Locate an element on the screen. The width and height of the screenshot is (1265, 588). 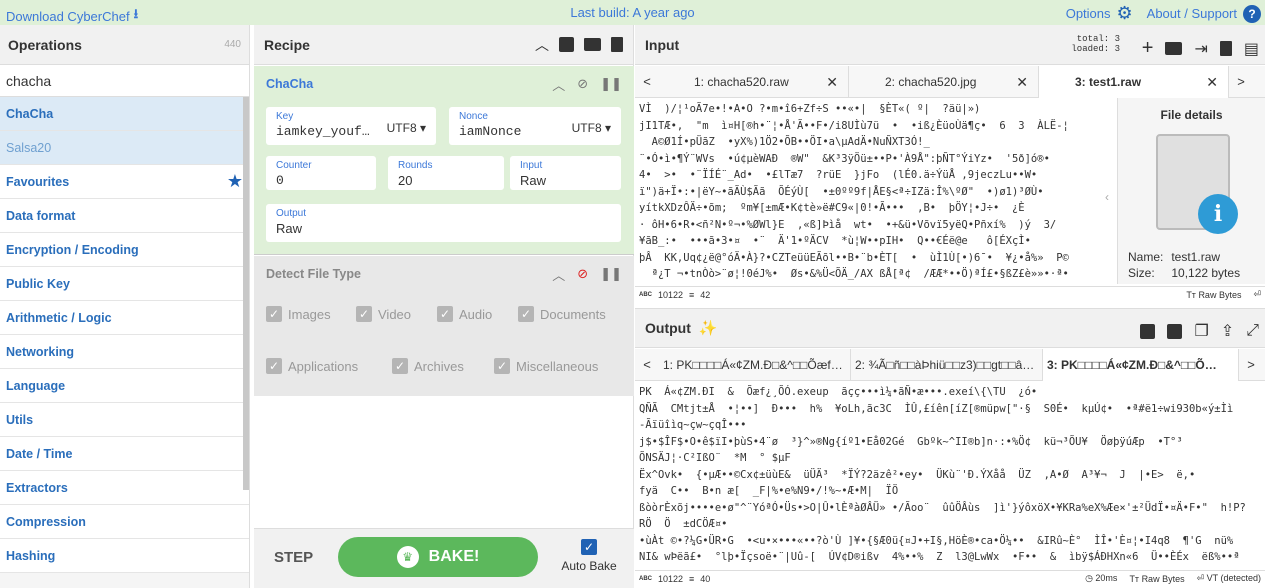
category-public-key: Public Key is located at coordinates (124, 284).